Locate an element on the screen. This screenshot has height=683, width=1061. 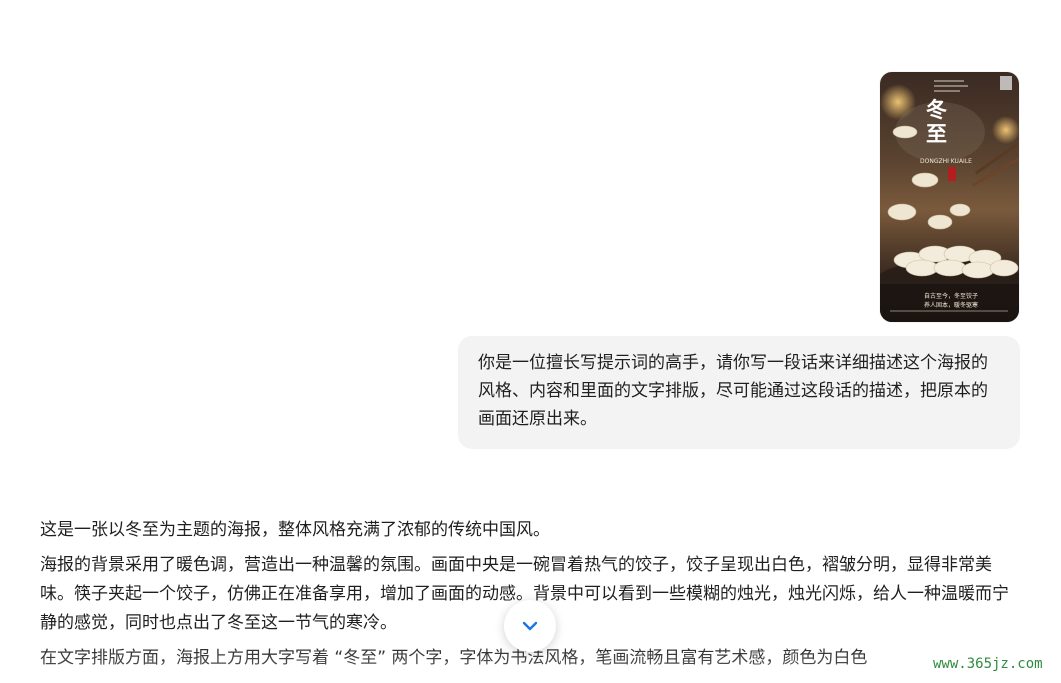
poster-tagline-line1: 自古至今，冬至饺子 is located at coordinates (951, 296).